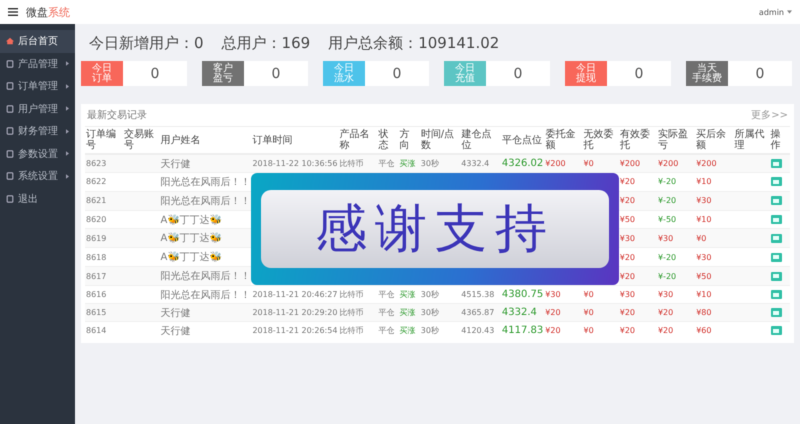 This screenshot has height=424, width=800. I want to click on card-label: 客户 盈亏, so click(223, 73).